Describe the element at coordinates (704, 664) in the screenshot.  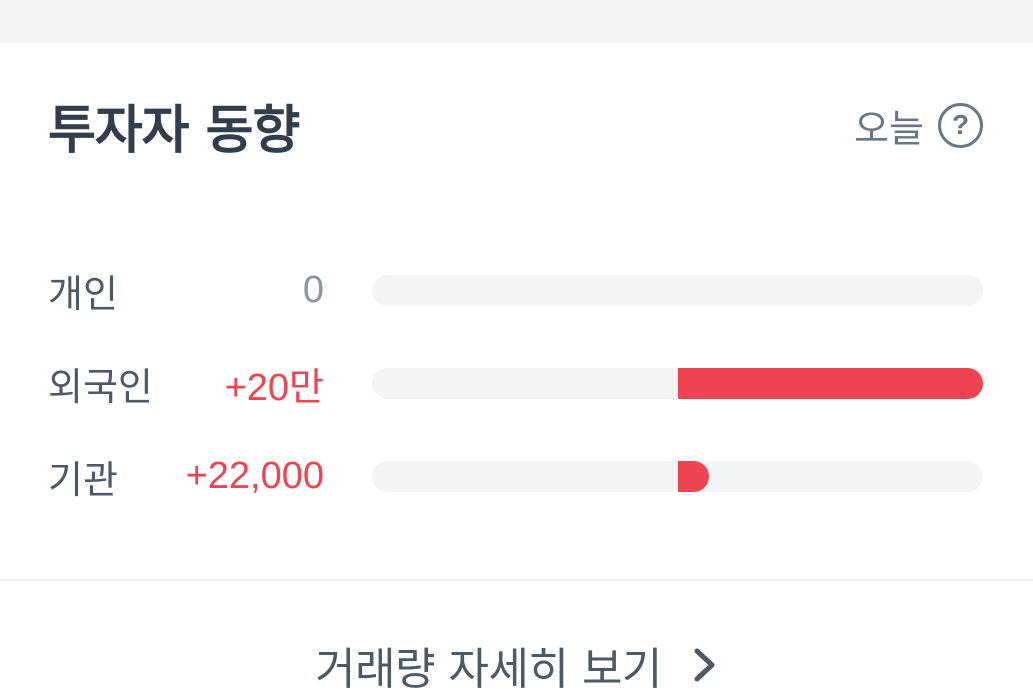
I see `chevron-right-icon` at that location.